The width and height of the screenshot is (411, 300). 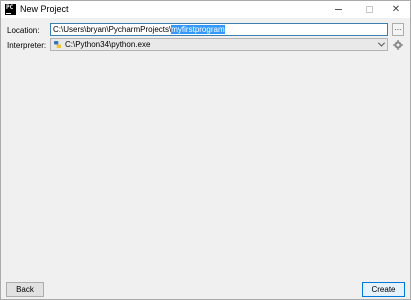 I want to click on close-button: ✕, so click(x=396, y=9).